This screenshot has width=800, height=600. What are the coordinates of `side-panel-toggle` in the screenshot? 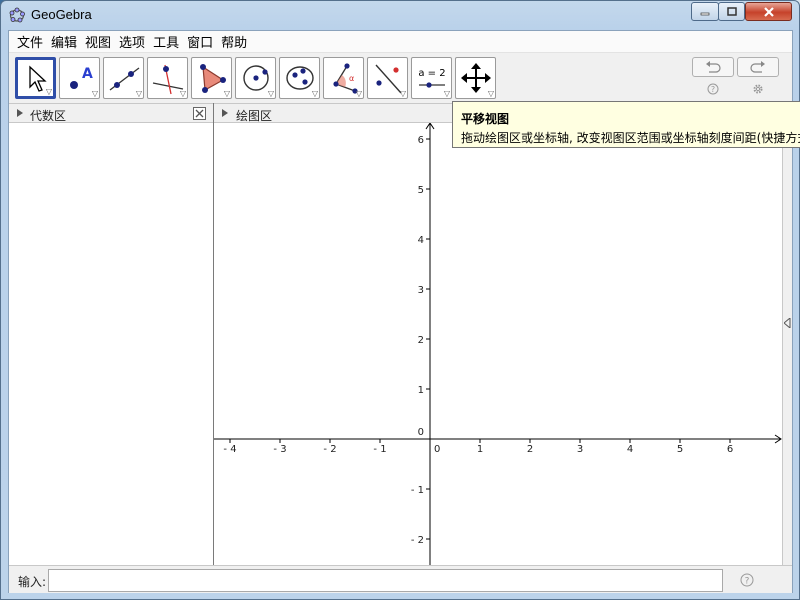 It's located at (787, 344).